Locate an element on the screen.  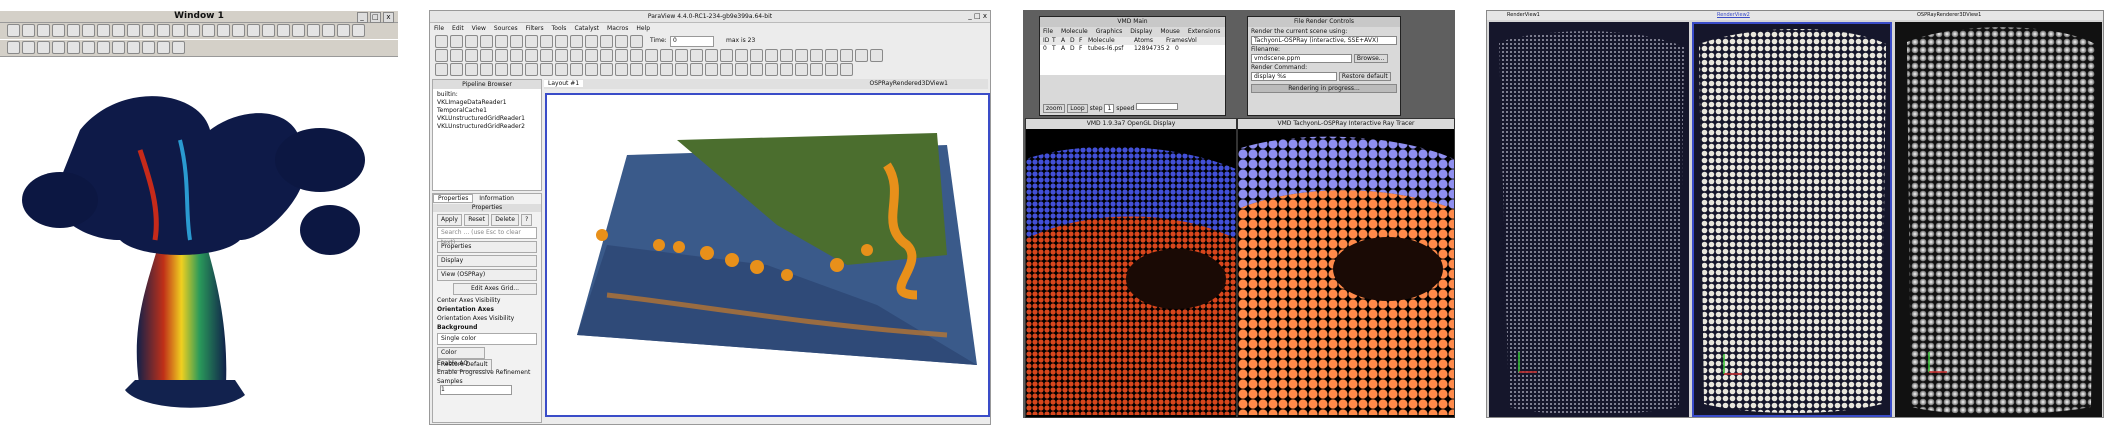
pv-close-button: x is located at coordinates (985, 16).